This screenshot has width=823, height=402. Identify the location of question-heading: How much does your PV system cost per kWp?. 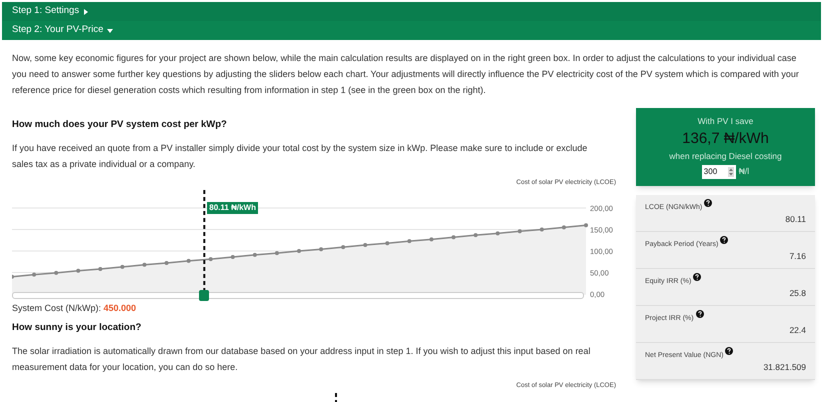
(120, 125).